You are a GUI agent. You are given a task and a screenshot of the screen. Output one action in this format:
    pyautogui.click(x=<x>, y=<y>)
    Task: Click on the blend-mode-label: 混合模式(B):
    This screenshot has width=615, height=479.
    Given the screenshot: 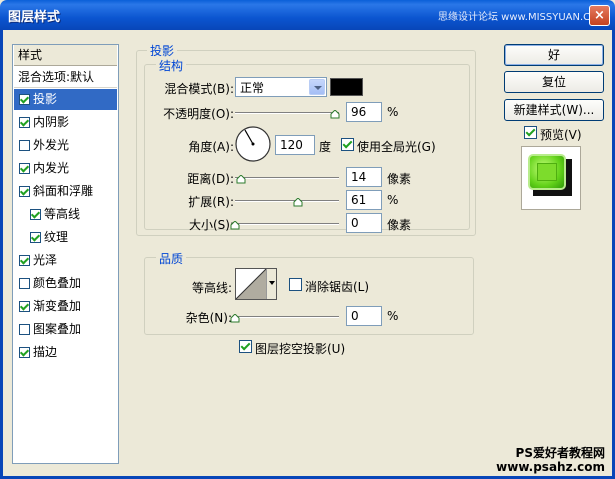 What is the action you would take?
    pyautogui.click(x=199, y=89)
    